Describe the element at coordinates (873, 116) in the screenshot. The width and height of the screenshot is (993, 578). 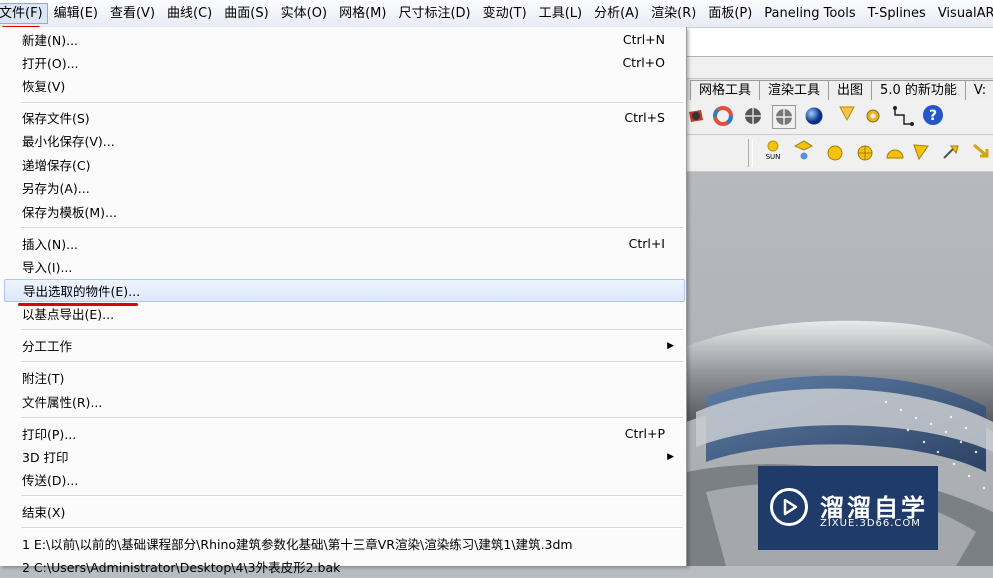
I see `gear-icon` at that location.